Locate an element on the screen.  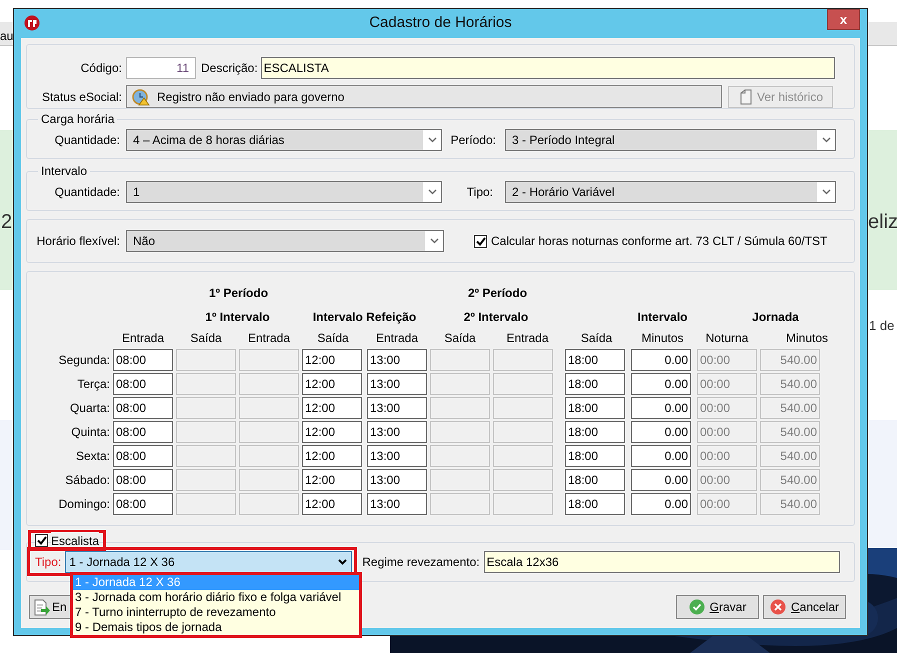
code-field: 11 is located at coordinates (161, 68).